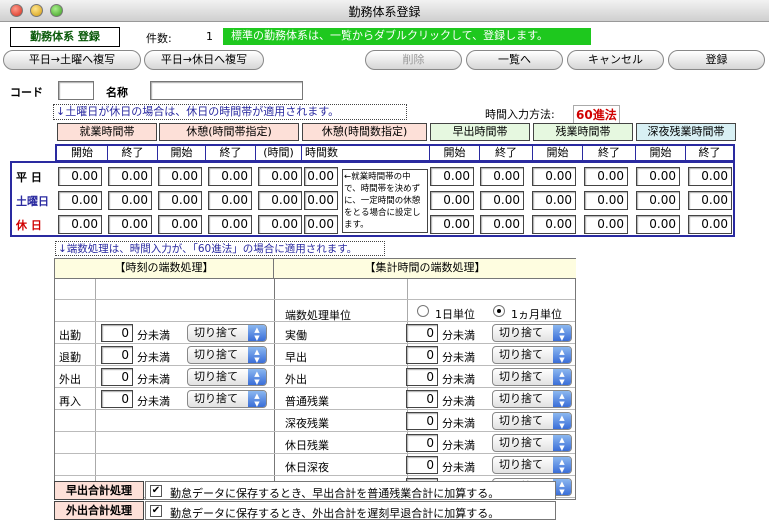  Describe the element at coordinates (514, 60) in the screenshot. I see `to-list-button: 一覧へ` at that location.